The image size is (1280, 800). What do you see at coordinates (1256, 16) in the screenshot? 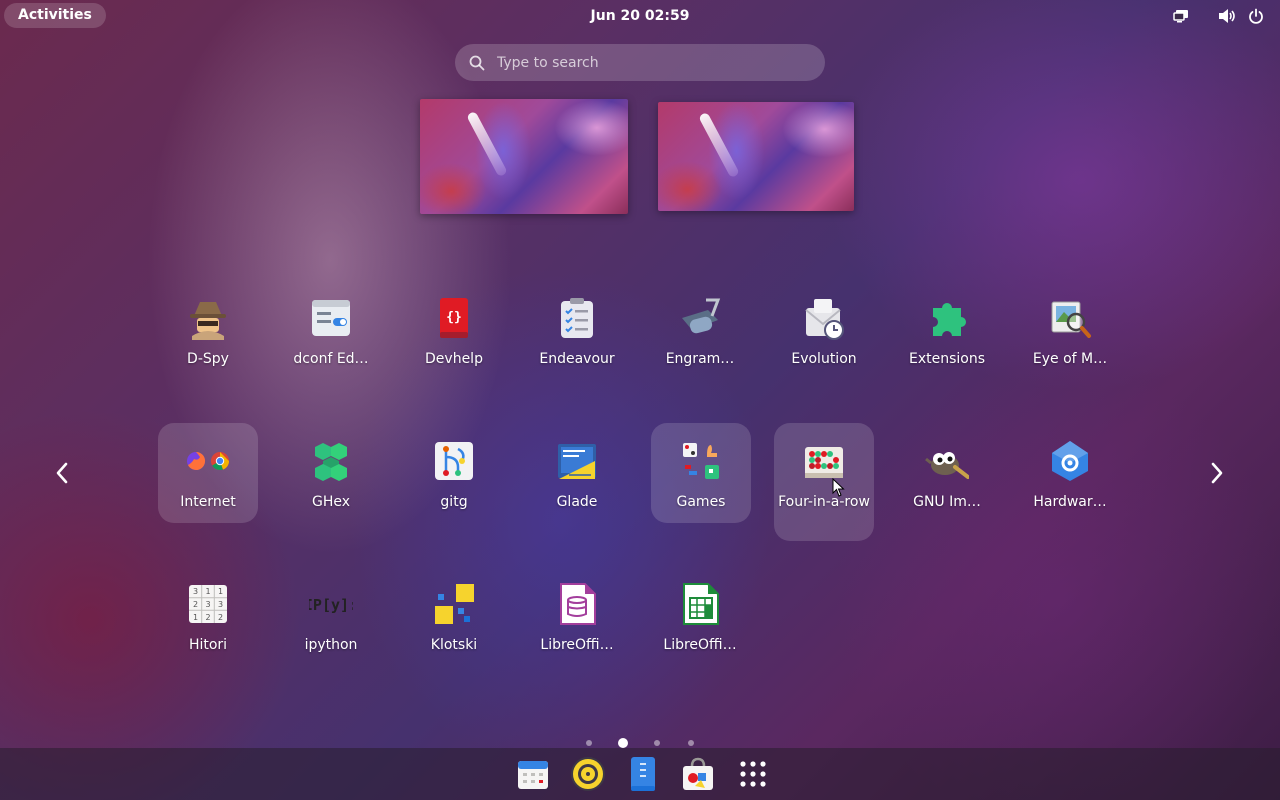
I see `power-icon` at bounding box center [1256, 16].